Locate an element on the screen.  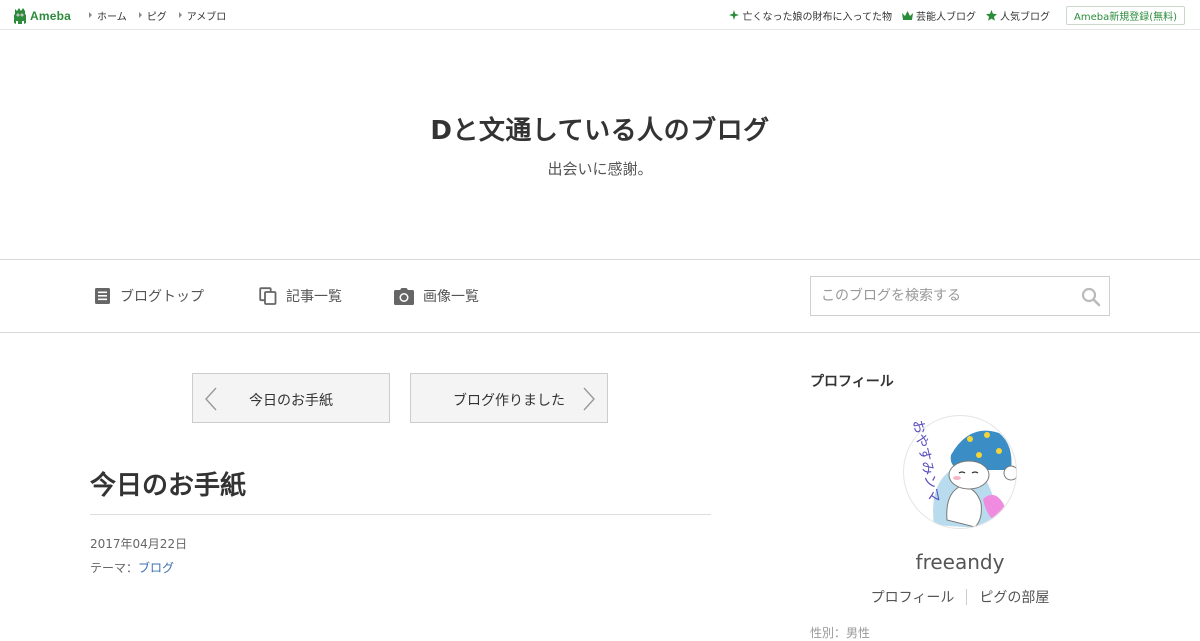
signup-button: Ameba新規登録(無料) is located at coordinates (1125, 15).